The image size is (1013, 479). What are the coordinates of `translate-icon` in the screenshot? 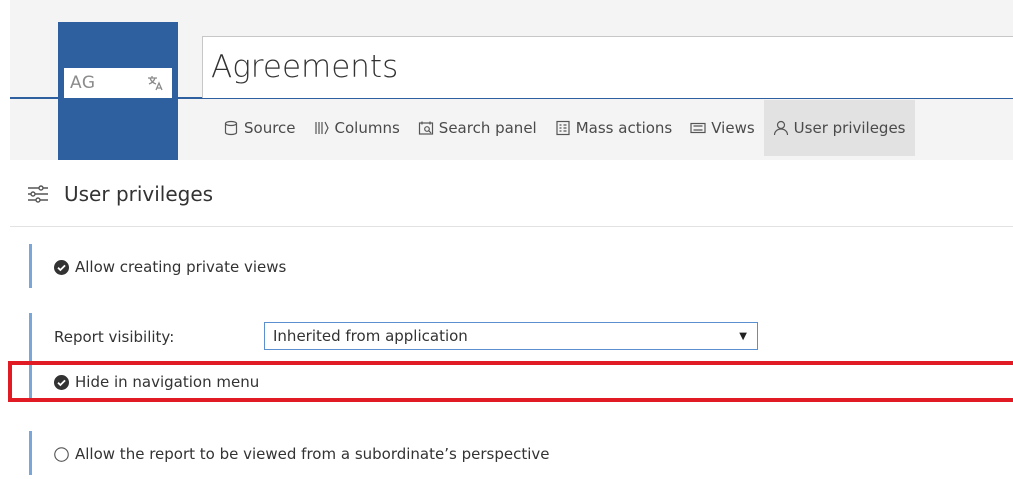 It's located at (155, 83).